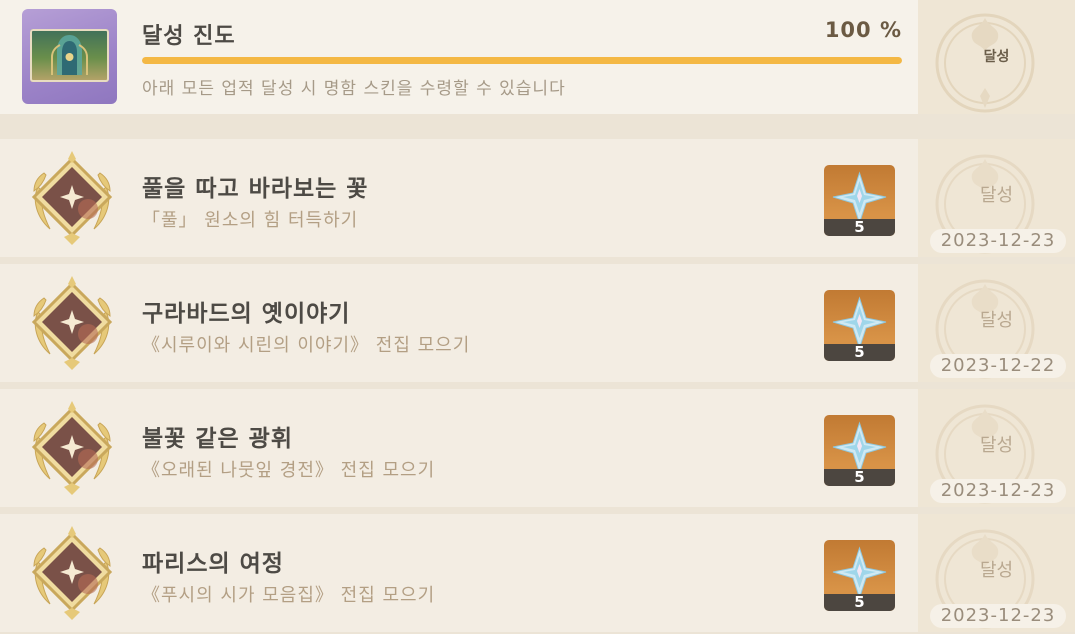  What do you see at coordinates (998, 366) in the screenshot?
I see `completion-date: 2023-12-22` at bounding box center [998, 366].